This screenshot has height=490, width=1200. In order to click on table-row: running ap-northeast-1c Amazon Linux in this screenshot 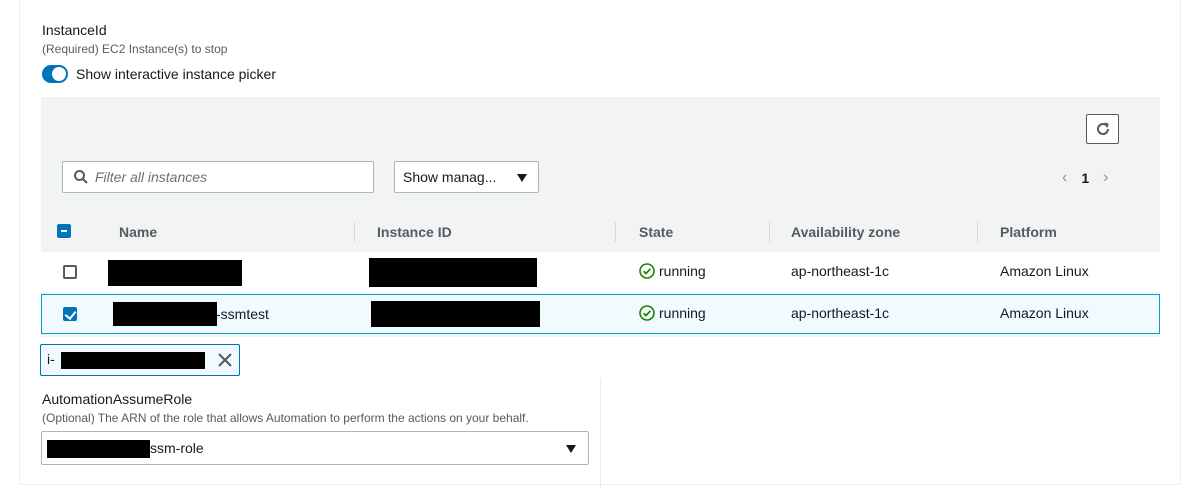, I will do `click(600, 272)`.